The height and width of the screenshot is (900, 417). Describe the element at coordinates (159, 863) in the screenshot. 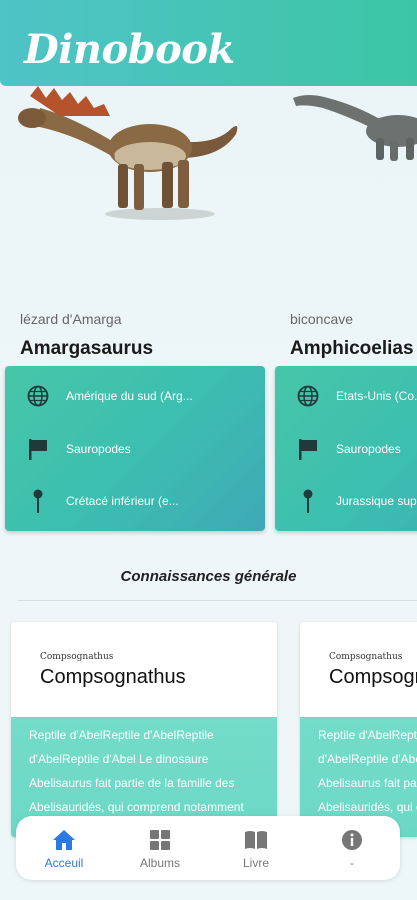

I see `nav-item-label: Albums` at that location.